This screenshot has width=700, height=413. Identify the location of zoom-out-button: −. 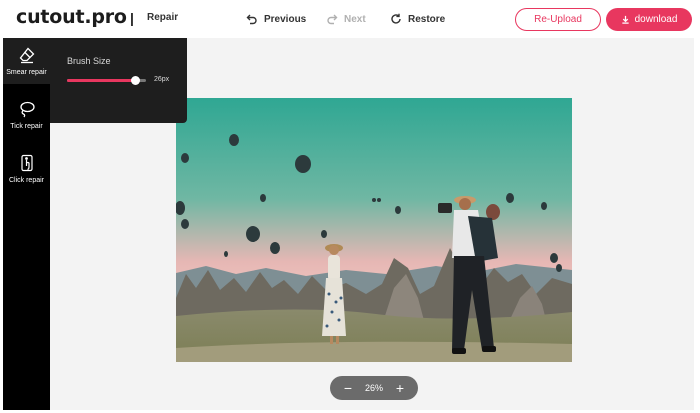
(348, 388).